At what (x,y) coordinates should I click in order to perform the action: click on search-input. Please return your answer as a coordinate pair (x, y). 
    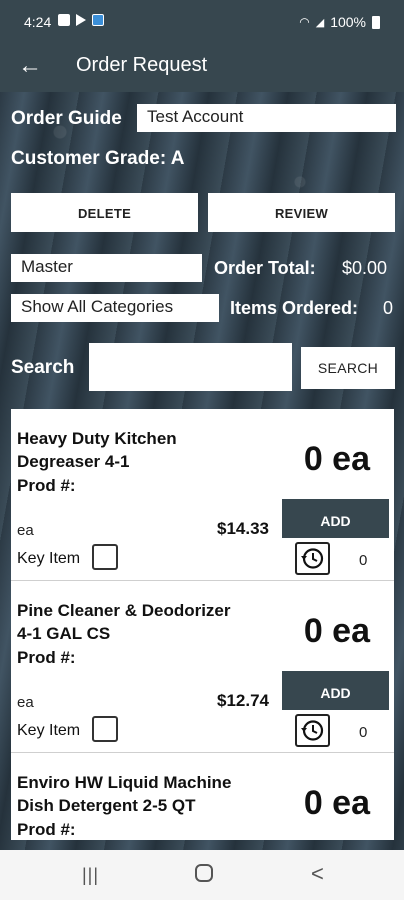
    Looking at the image, I should click on (190, 367).